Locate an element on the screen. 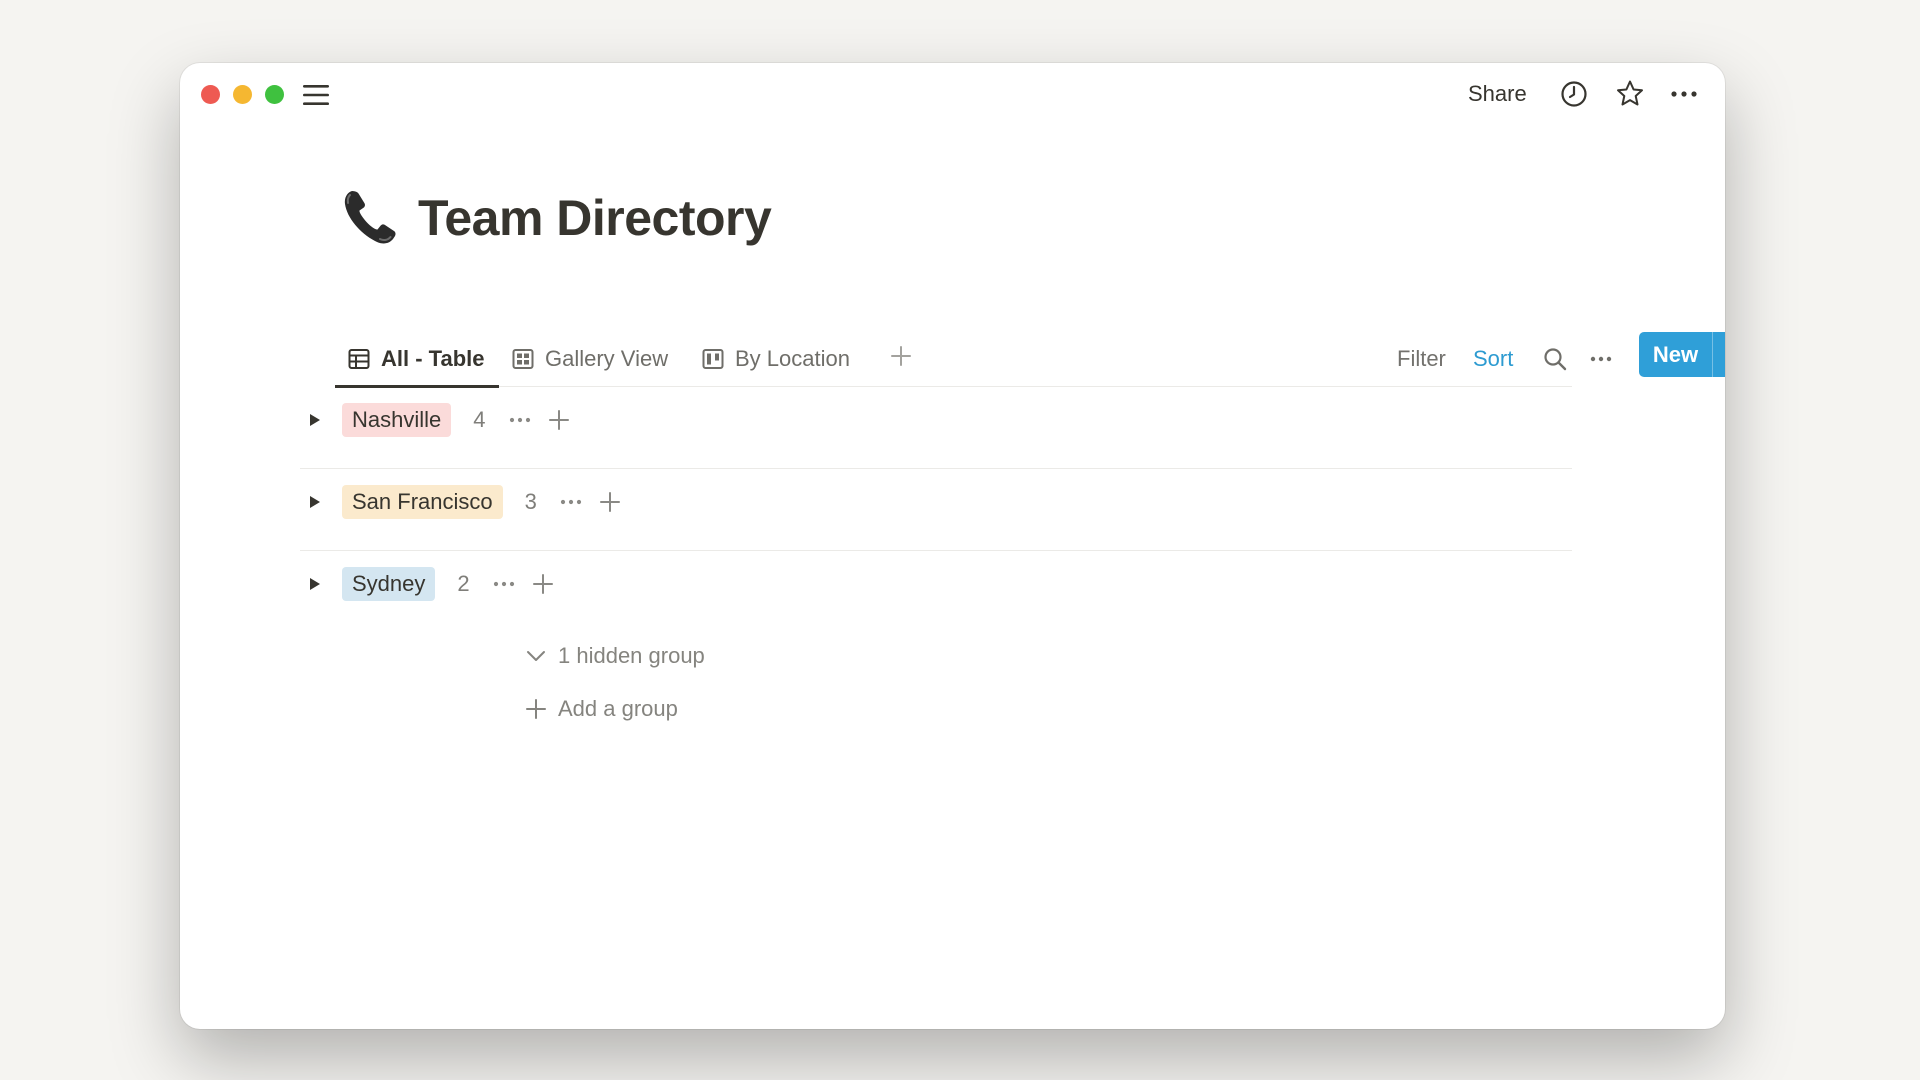  clock-icon is located at coordinates (1574, 94).